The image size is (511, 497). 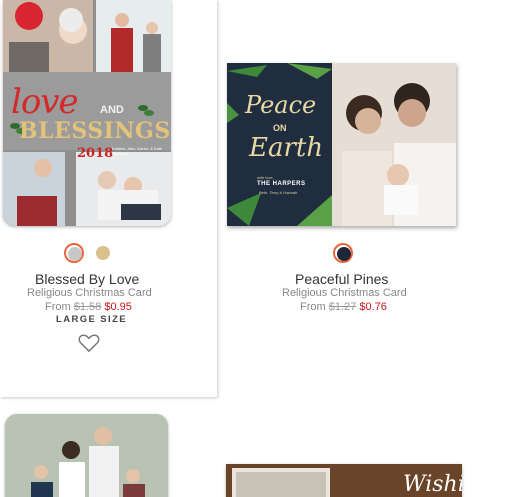 What do you see at coordinates (281, 184) in the screenshot?
I see `card-family-name: THE HARPERS` at bounding box center [281, 184].